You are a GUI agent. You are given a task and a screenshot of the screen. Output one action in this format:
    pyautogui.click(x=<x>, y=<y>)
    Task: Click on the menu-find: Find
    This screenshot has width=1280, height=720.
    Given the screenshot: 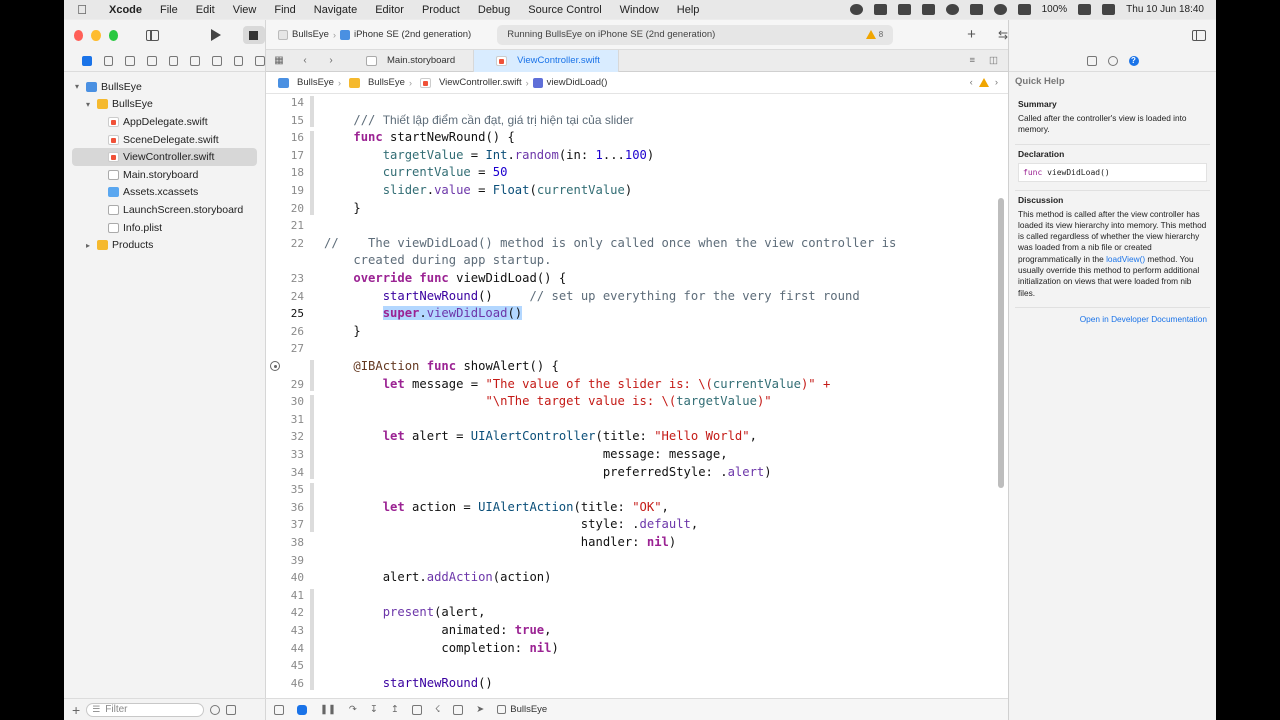 What is the action you would take?
    pyautogui.click(x=284, y=10)
    